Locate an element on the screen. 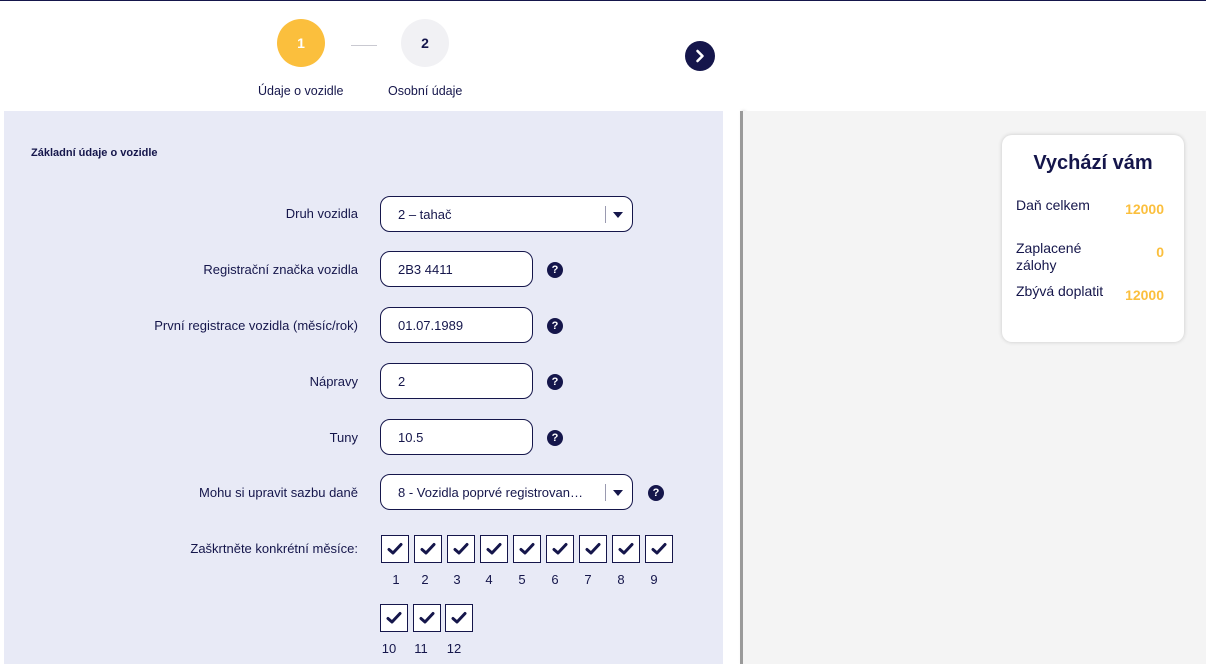 The image size is (1206, 664). summary-value-dan-celkem: 12000 is located at coordinates (1144, 209).